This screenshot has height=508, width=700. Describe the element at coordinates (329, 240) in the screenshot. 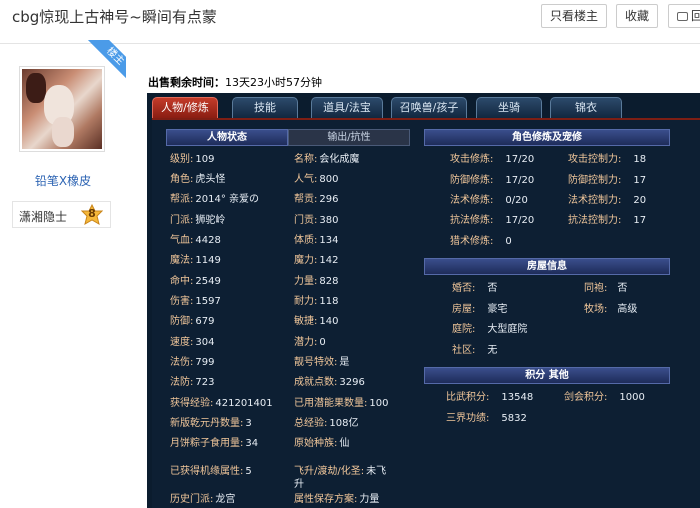

I see `stat-value: 134` at that location.